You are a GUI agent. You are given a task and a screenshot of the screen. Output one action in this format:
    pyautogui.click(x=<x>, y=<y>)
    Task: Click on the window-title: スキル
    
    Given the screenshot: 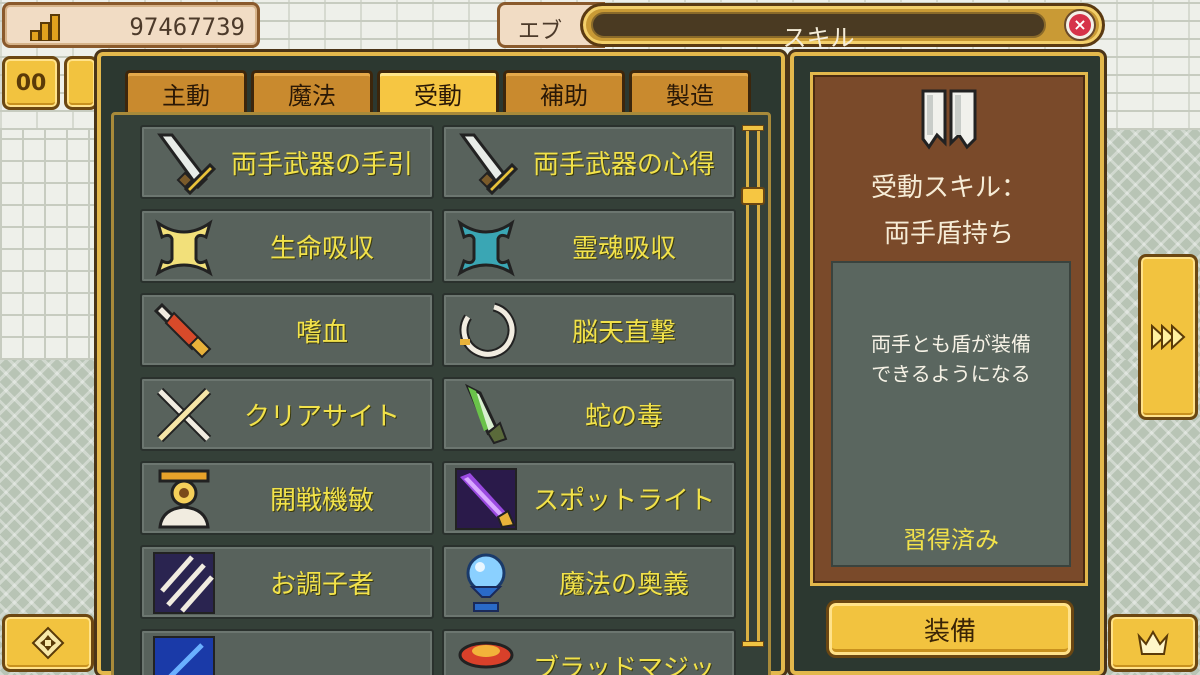 What is the action you would take?
    pyautogui.click(x=818, y=38)
    